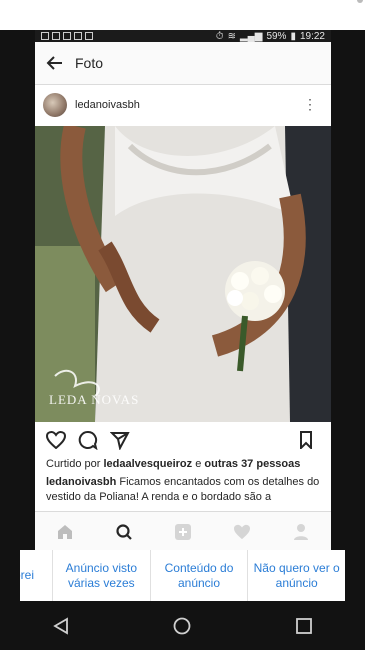 The width and height of the screenshot is (365, 650). I want to click on status-notifications, so click(67, 36).